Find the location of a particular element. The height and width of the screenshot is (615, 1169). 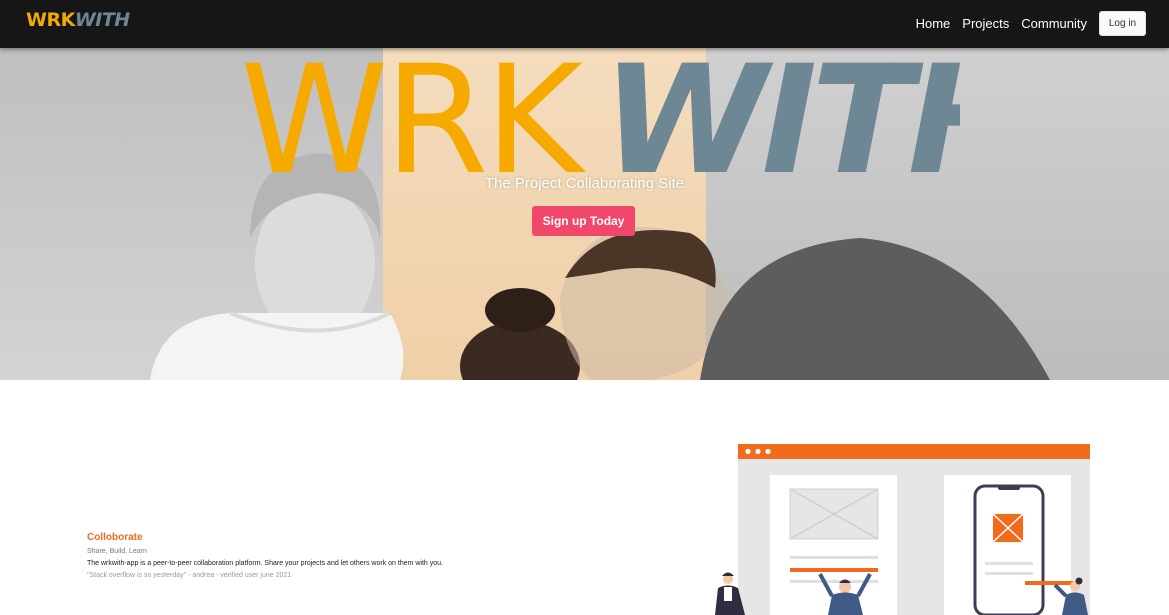

brand-logo-part2: WITH is located at coordinates (102, 20).